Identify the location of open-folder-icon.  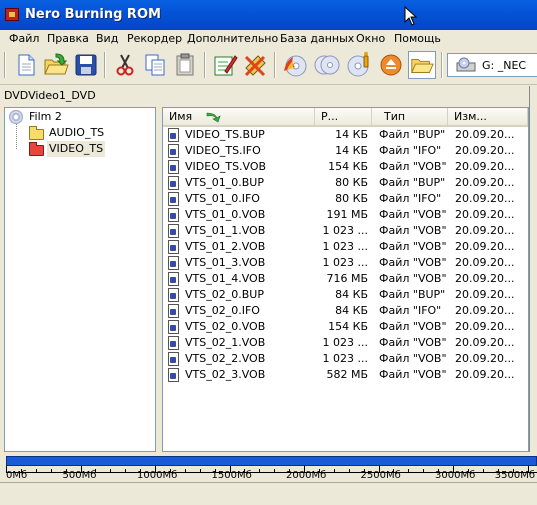
(422, 65).